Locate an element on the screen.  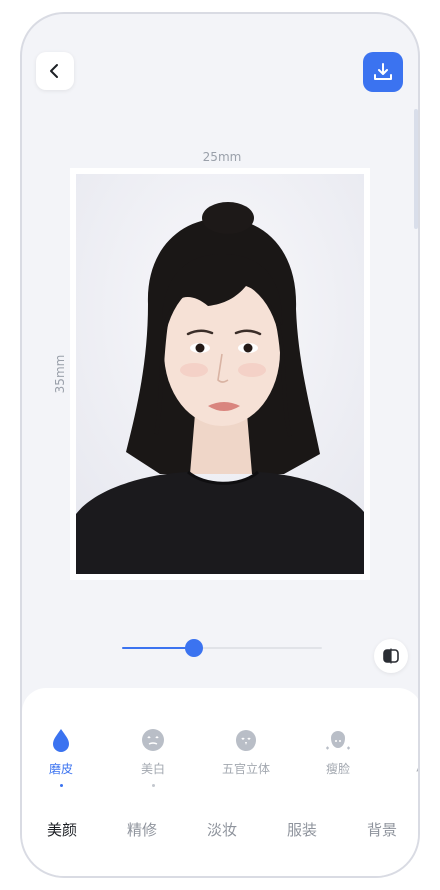
tab-beauty: 美颜 is located at coordinates (62, 830).